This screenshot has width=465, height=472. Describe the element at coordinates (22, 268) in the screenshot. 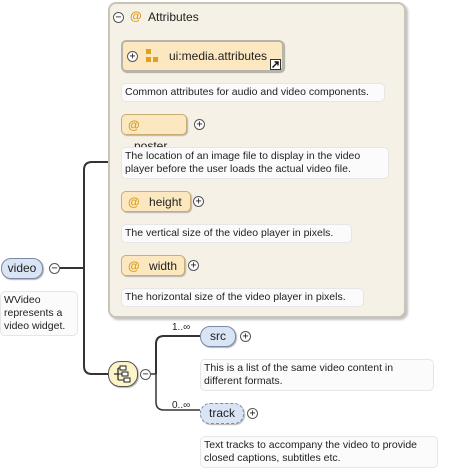

I see `element-video: video` at that location.